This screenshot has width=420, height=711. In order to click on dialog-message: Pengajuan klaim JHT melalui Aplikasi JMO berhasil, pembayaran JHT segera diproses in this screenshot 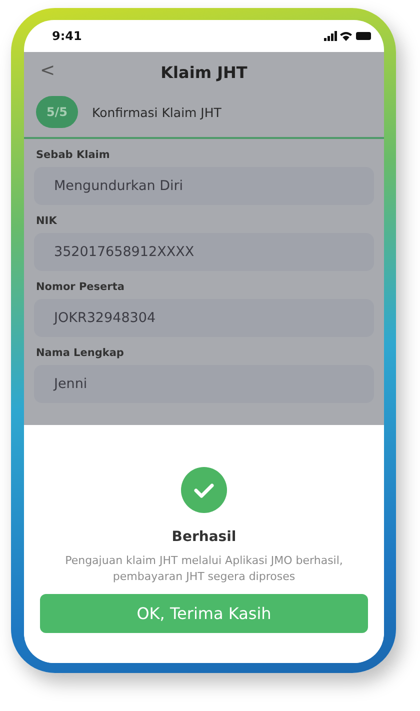, I will do `click(204, 568)`.